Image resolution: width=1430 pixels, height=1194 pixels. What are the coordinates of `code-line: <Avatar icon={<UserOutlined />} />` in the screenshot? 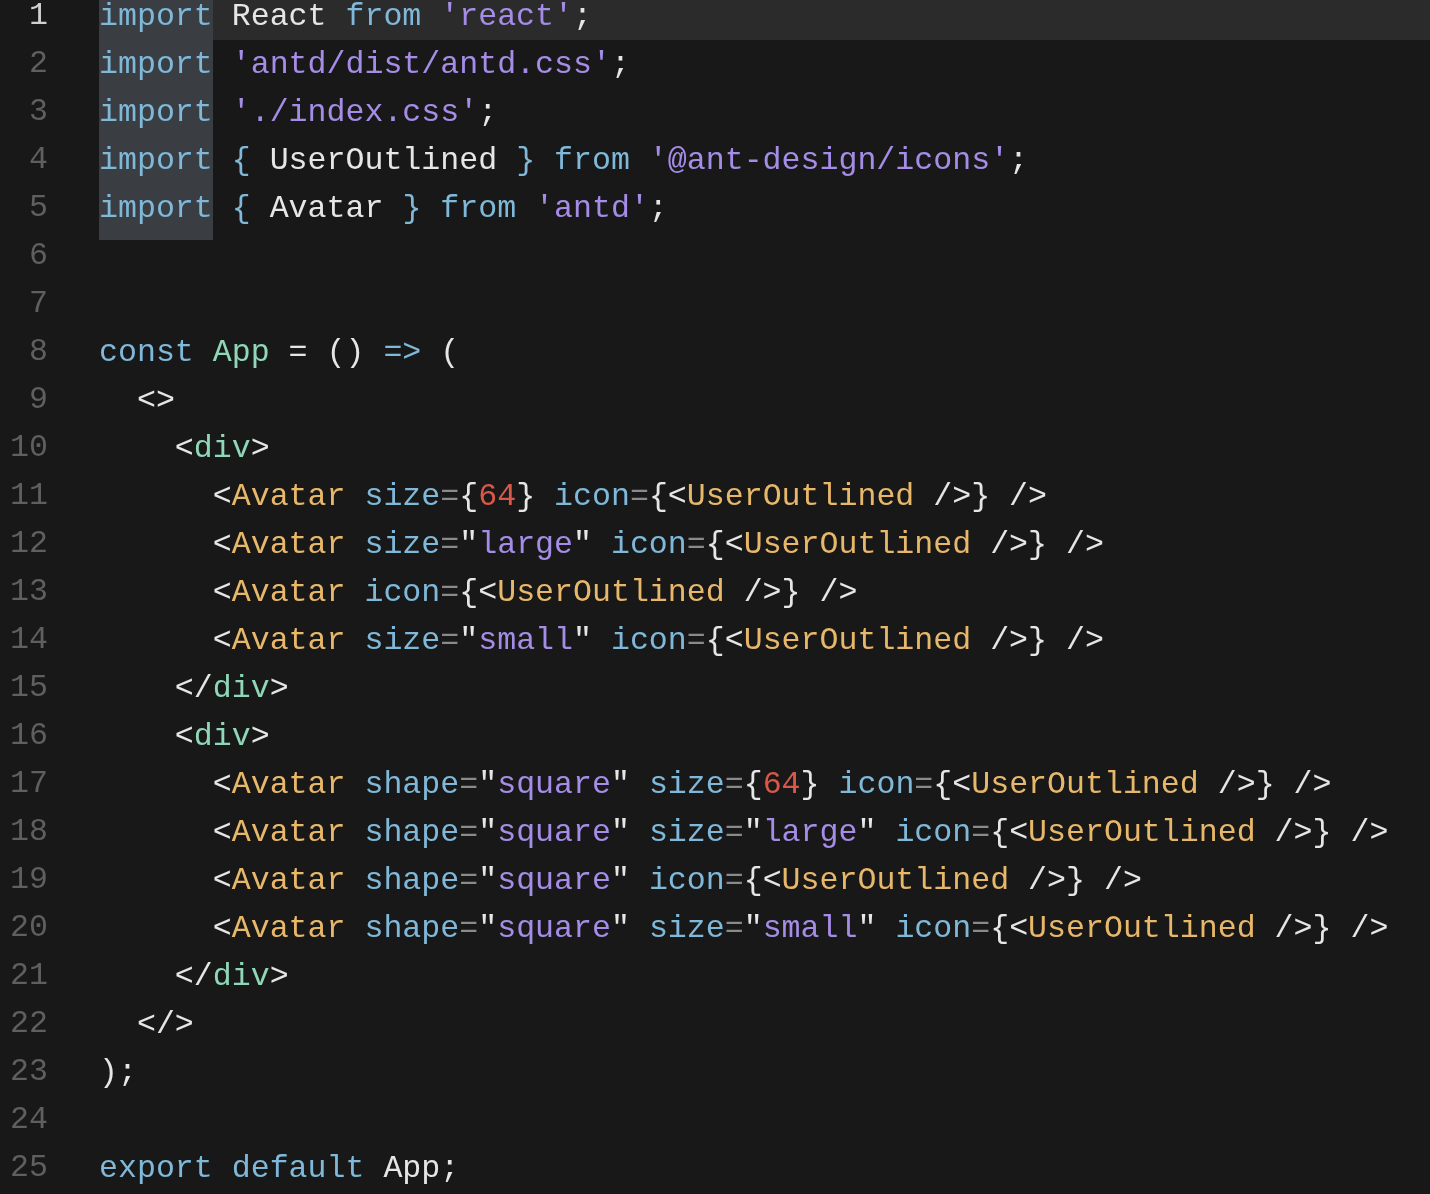 It's located at (534, 594).